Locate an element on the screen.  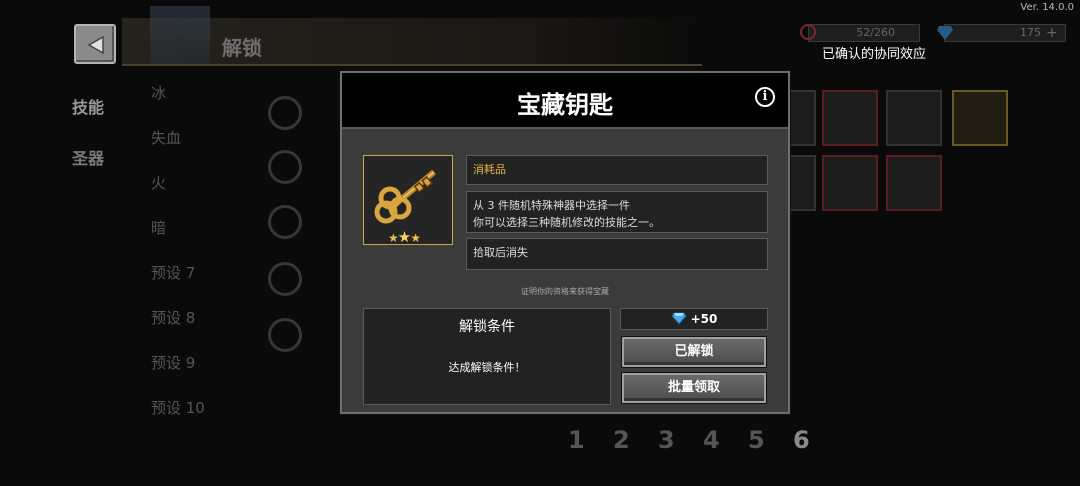
item-rating: ★★★ is located at coordinates (404, 237).